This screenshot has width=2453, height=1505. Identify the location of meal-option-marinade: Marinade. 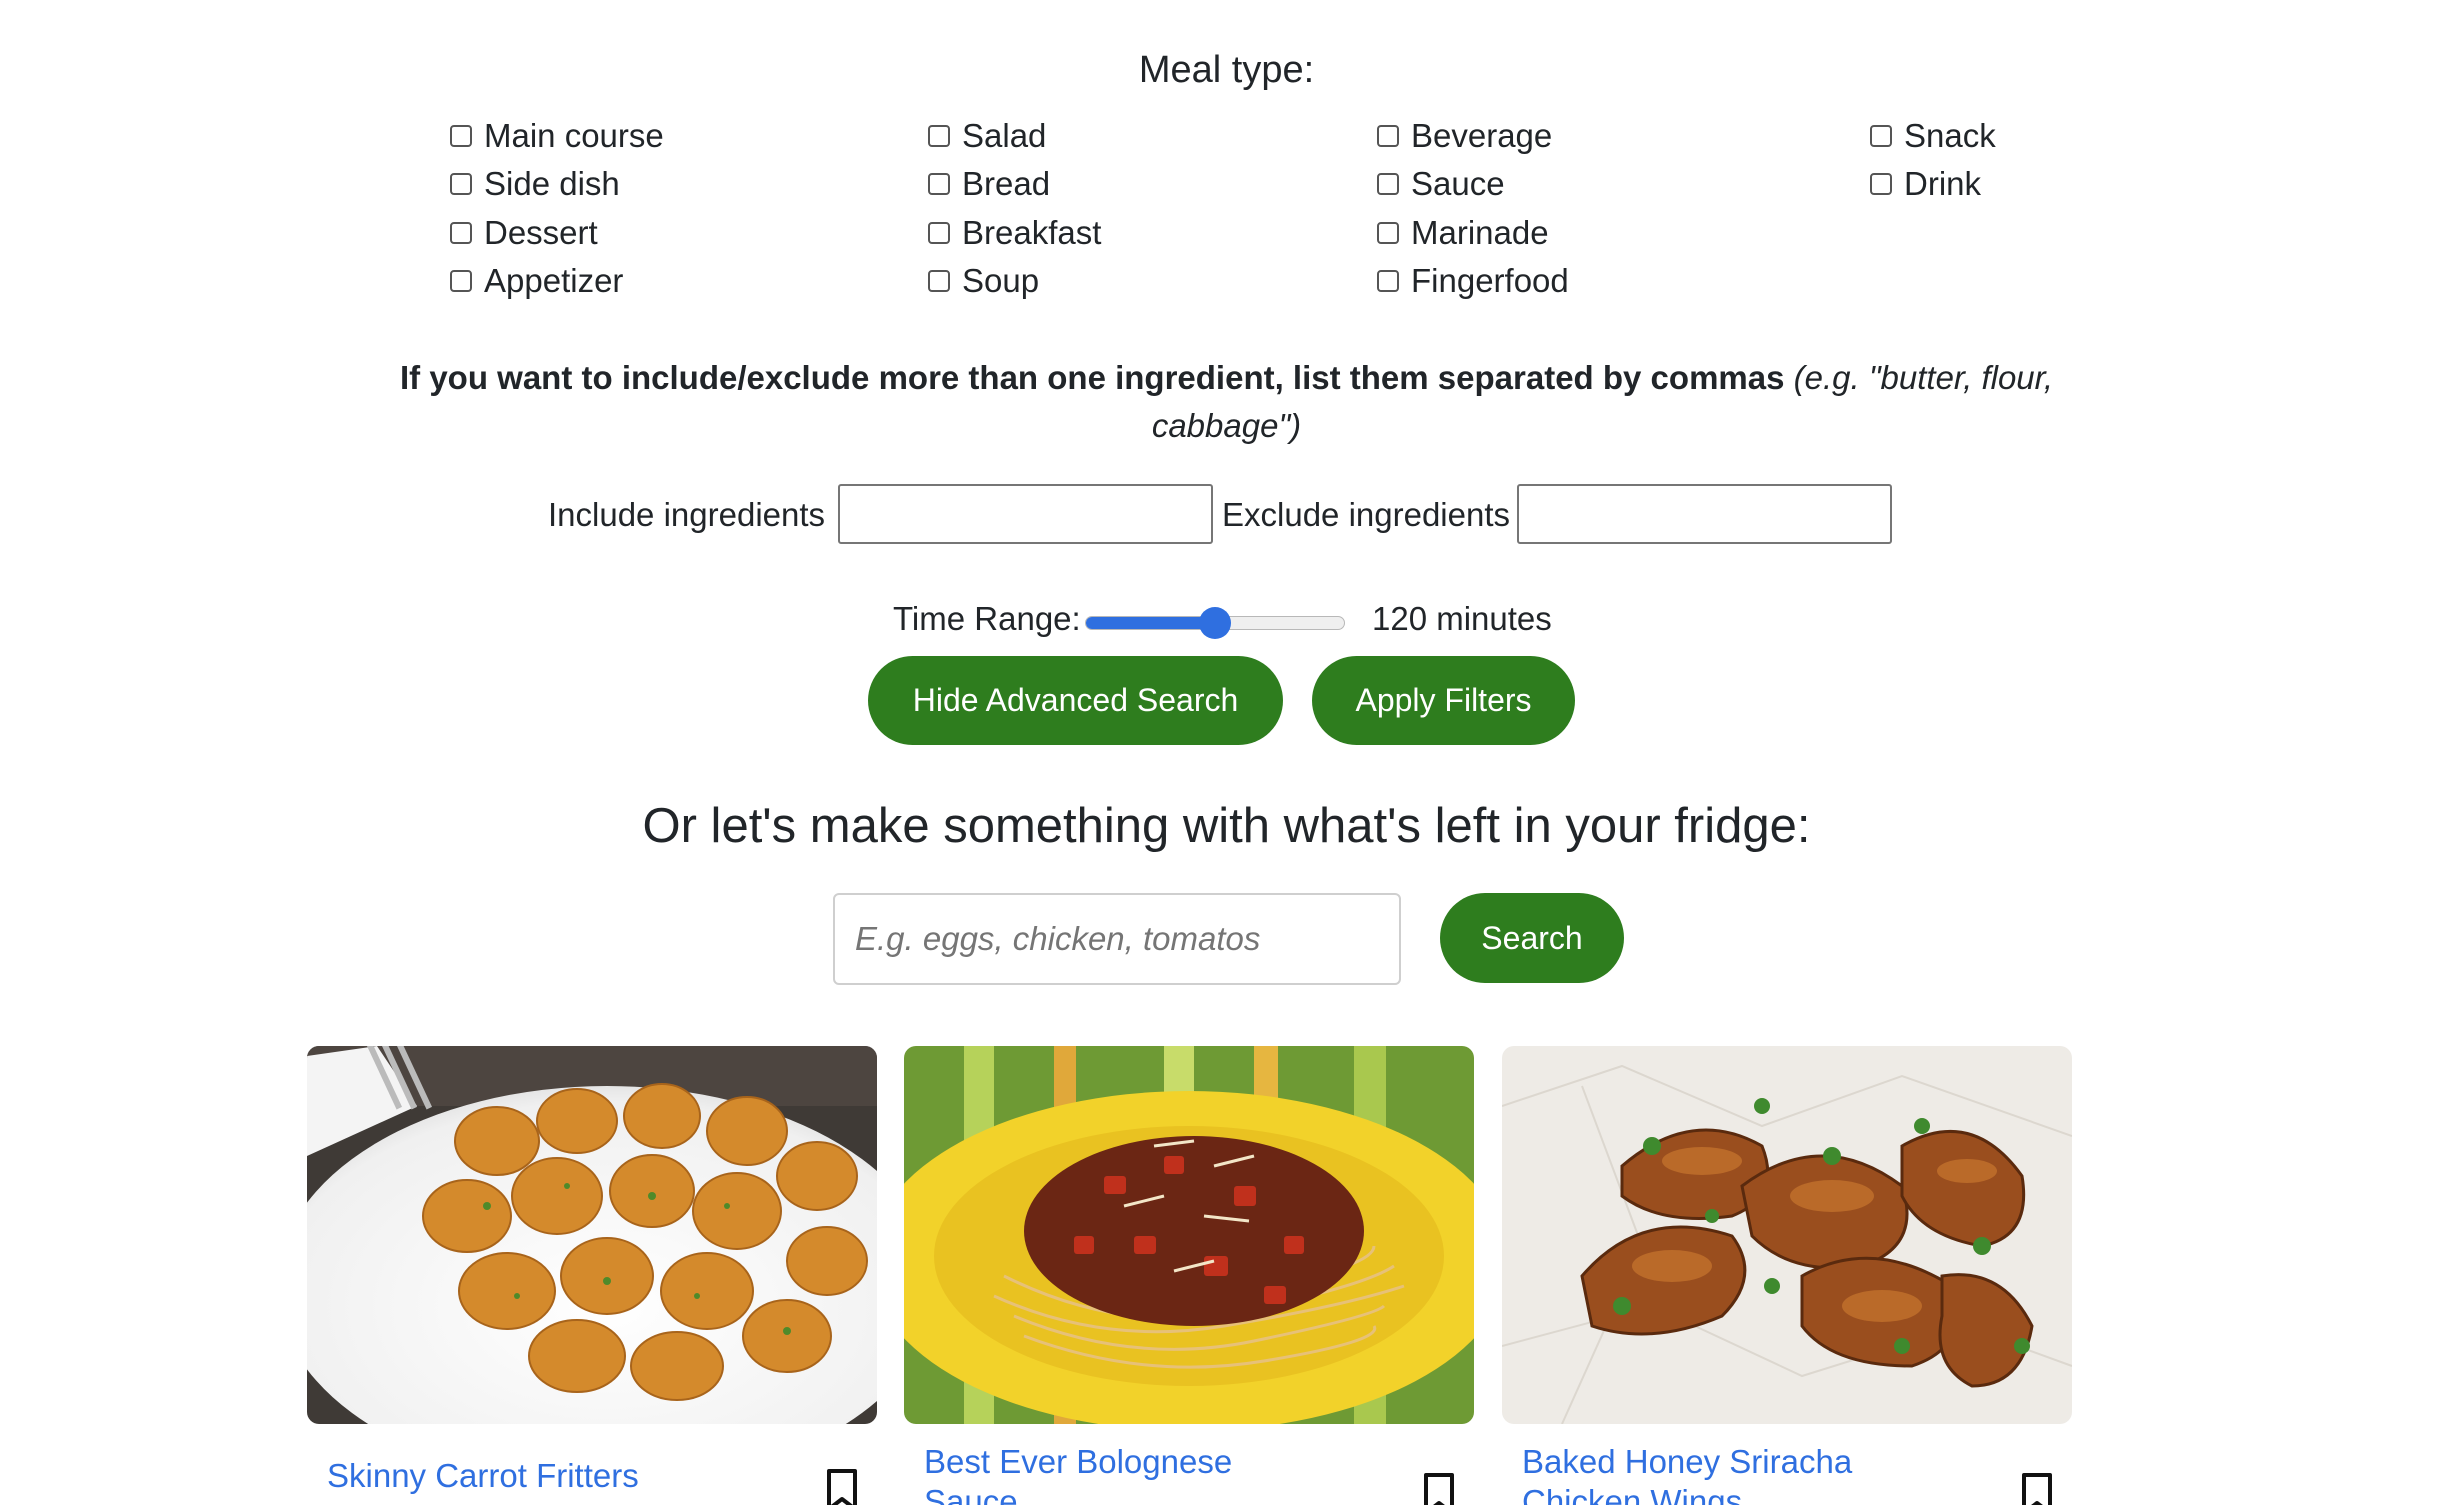
(1473, 233).